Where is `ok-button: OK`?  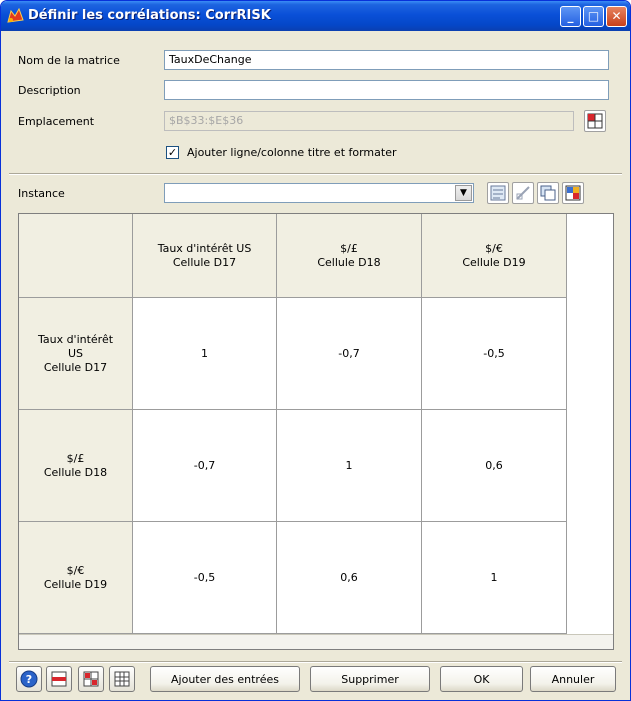
ok-button: OK is located at coordinates (481, 679).